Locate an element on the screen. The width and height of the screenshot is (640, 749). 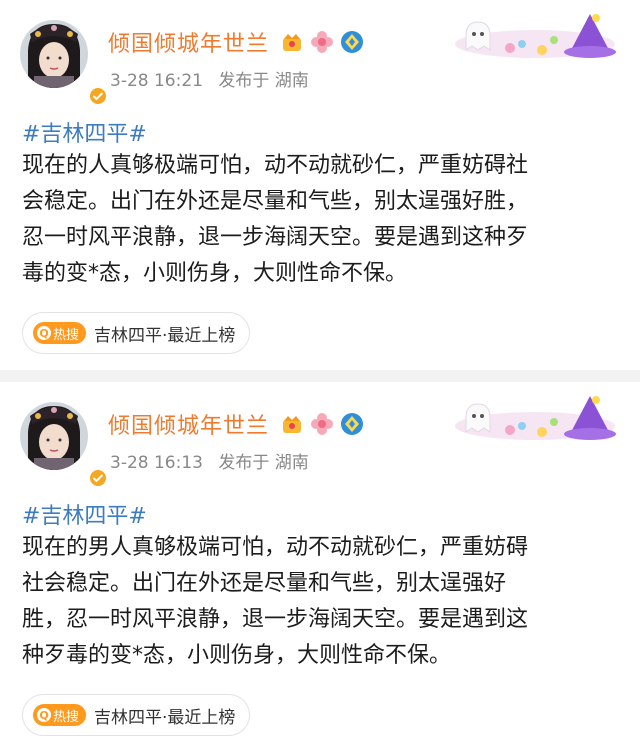
post-body-line: 胜，忍一时风平浪静，退一步海阔天空。要是遇到这 is located at coordinates (275, 619).